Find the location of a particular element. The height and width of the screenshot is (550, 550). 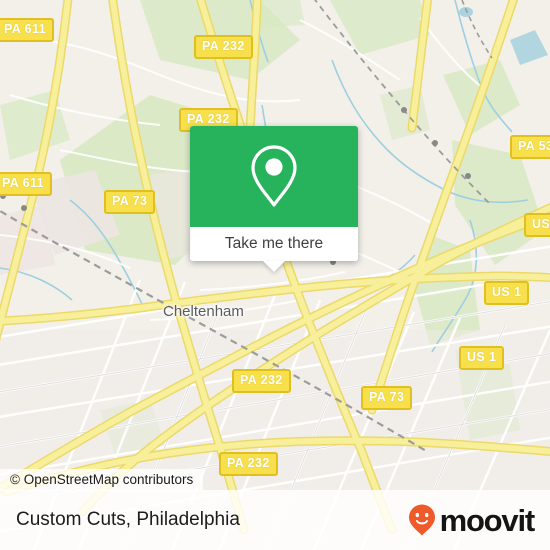

moovit-pin-smile-icon is located at coordinates (421, 520).